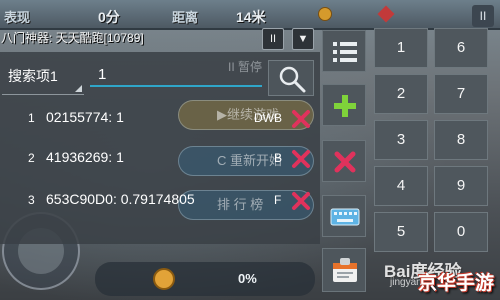  I want to click on list-icon, so click(345, 52).